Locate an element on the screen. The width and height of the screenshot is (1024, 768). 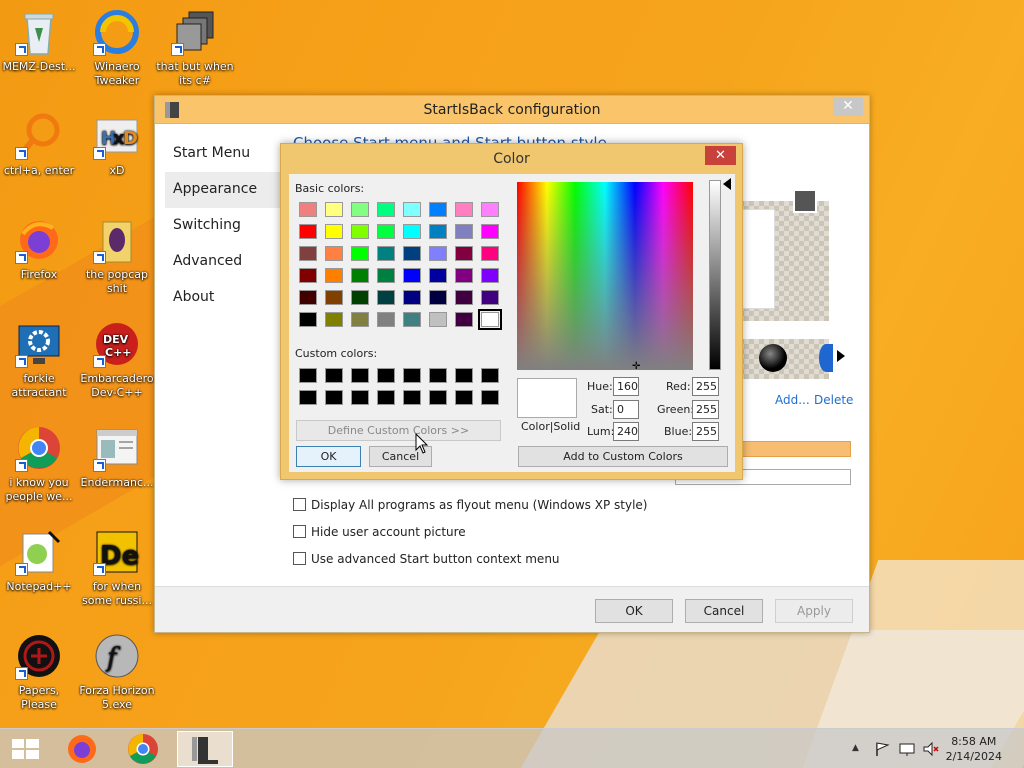
apply-button: Apply is located at coordinates (814, 611).